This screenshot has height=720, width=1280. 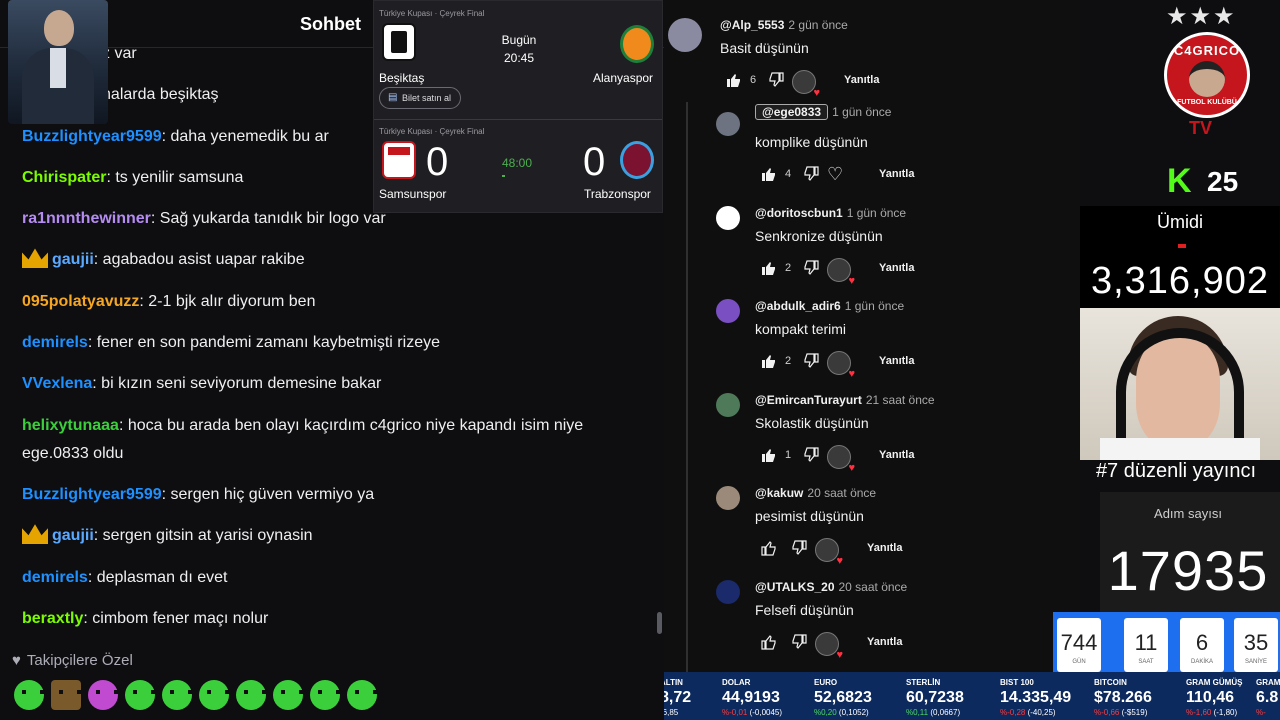 What do you see at coordinates (66, 695) in the screenshot?
I see `box-emote` at bounding box center [66, 695].